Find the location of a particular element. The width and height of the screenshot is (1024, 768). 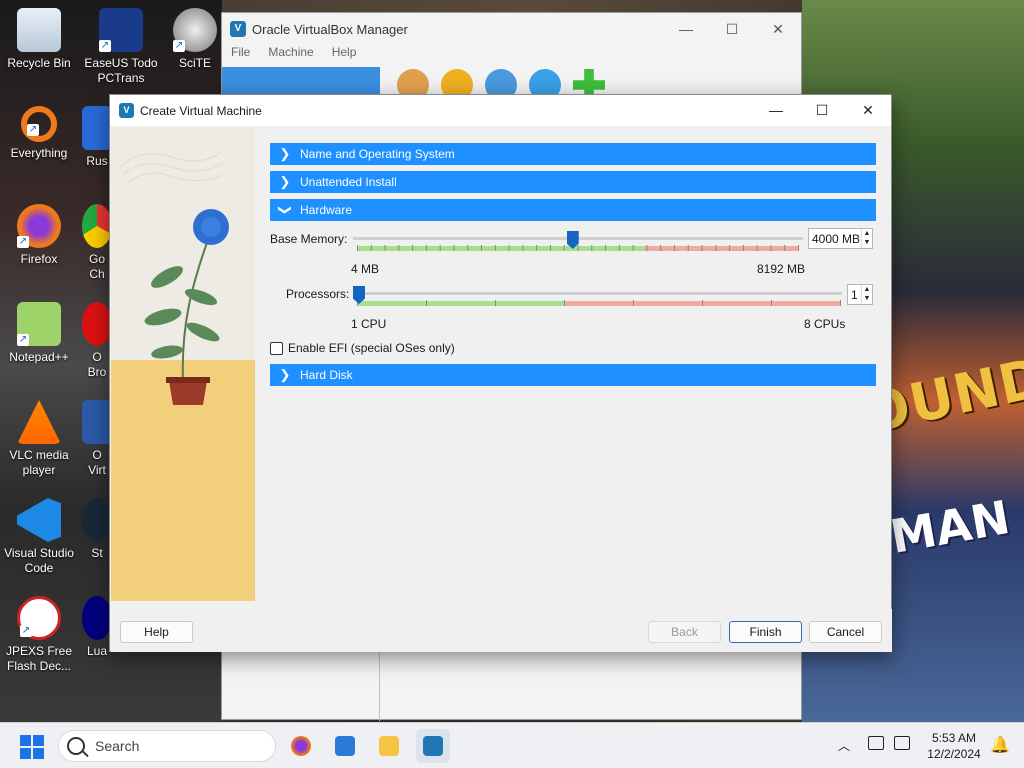

desktop-icon-chrome: Go Ch is located at coordinates (97, 243).